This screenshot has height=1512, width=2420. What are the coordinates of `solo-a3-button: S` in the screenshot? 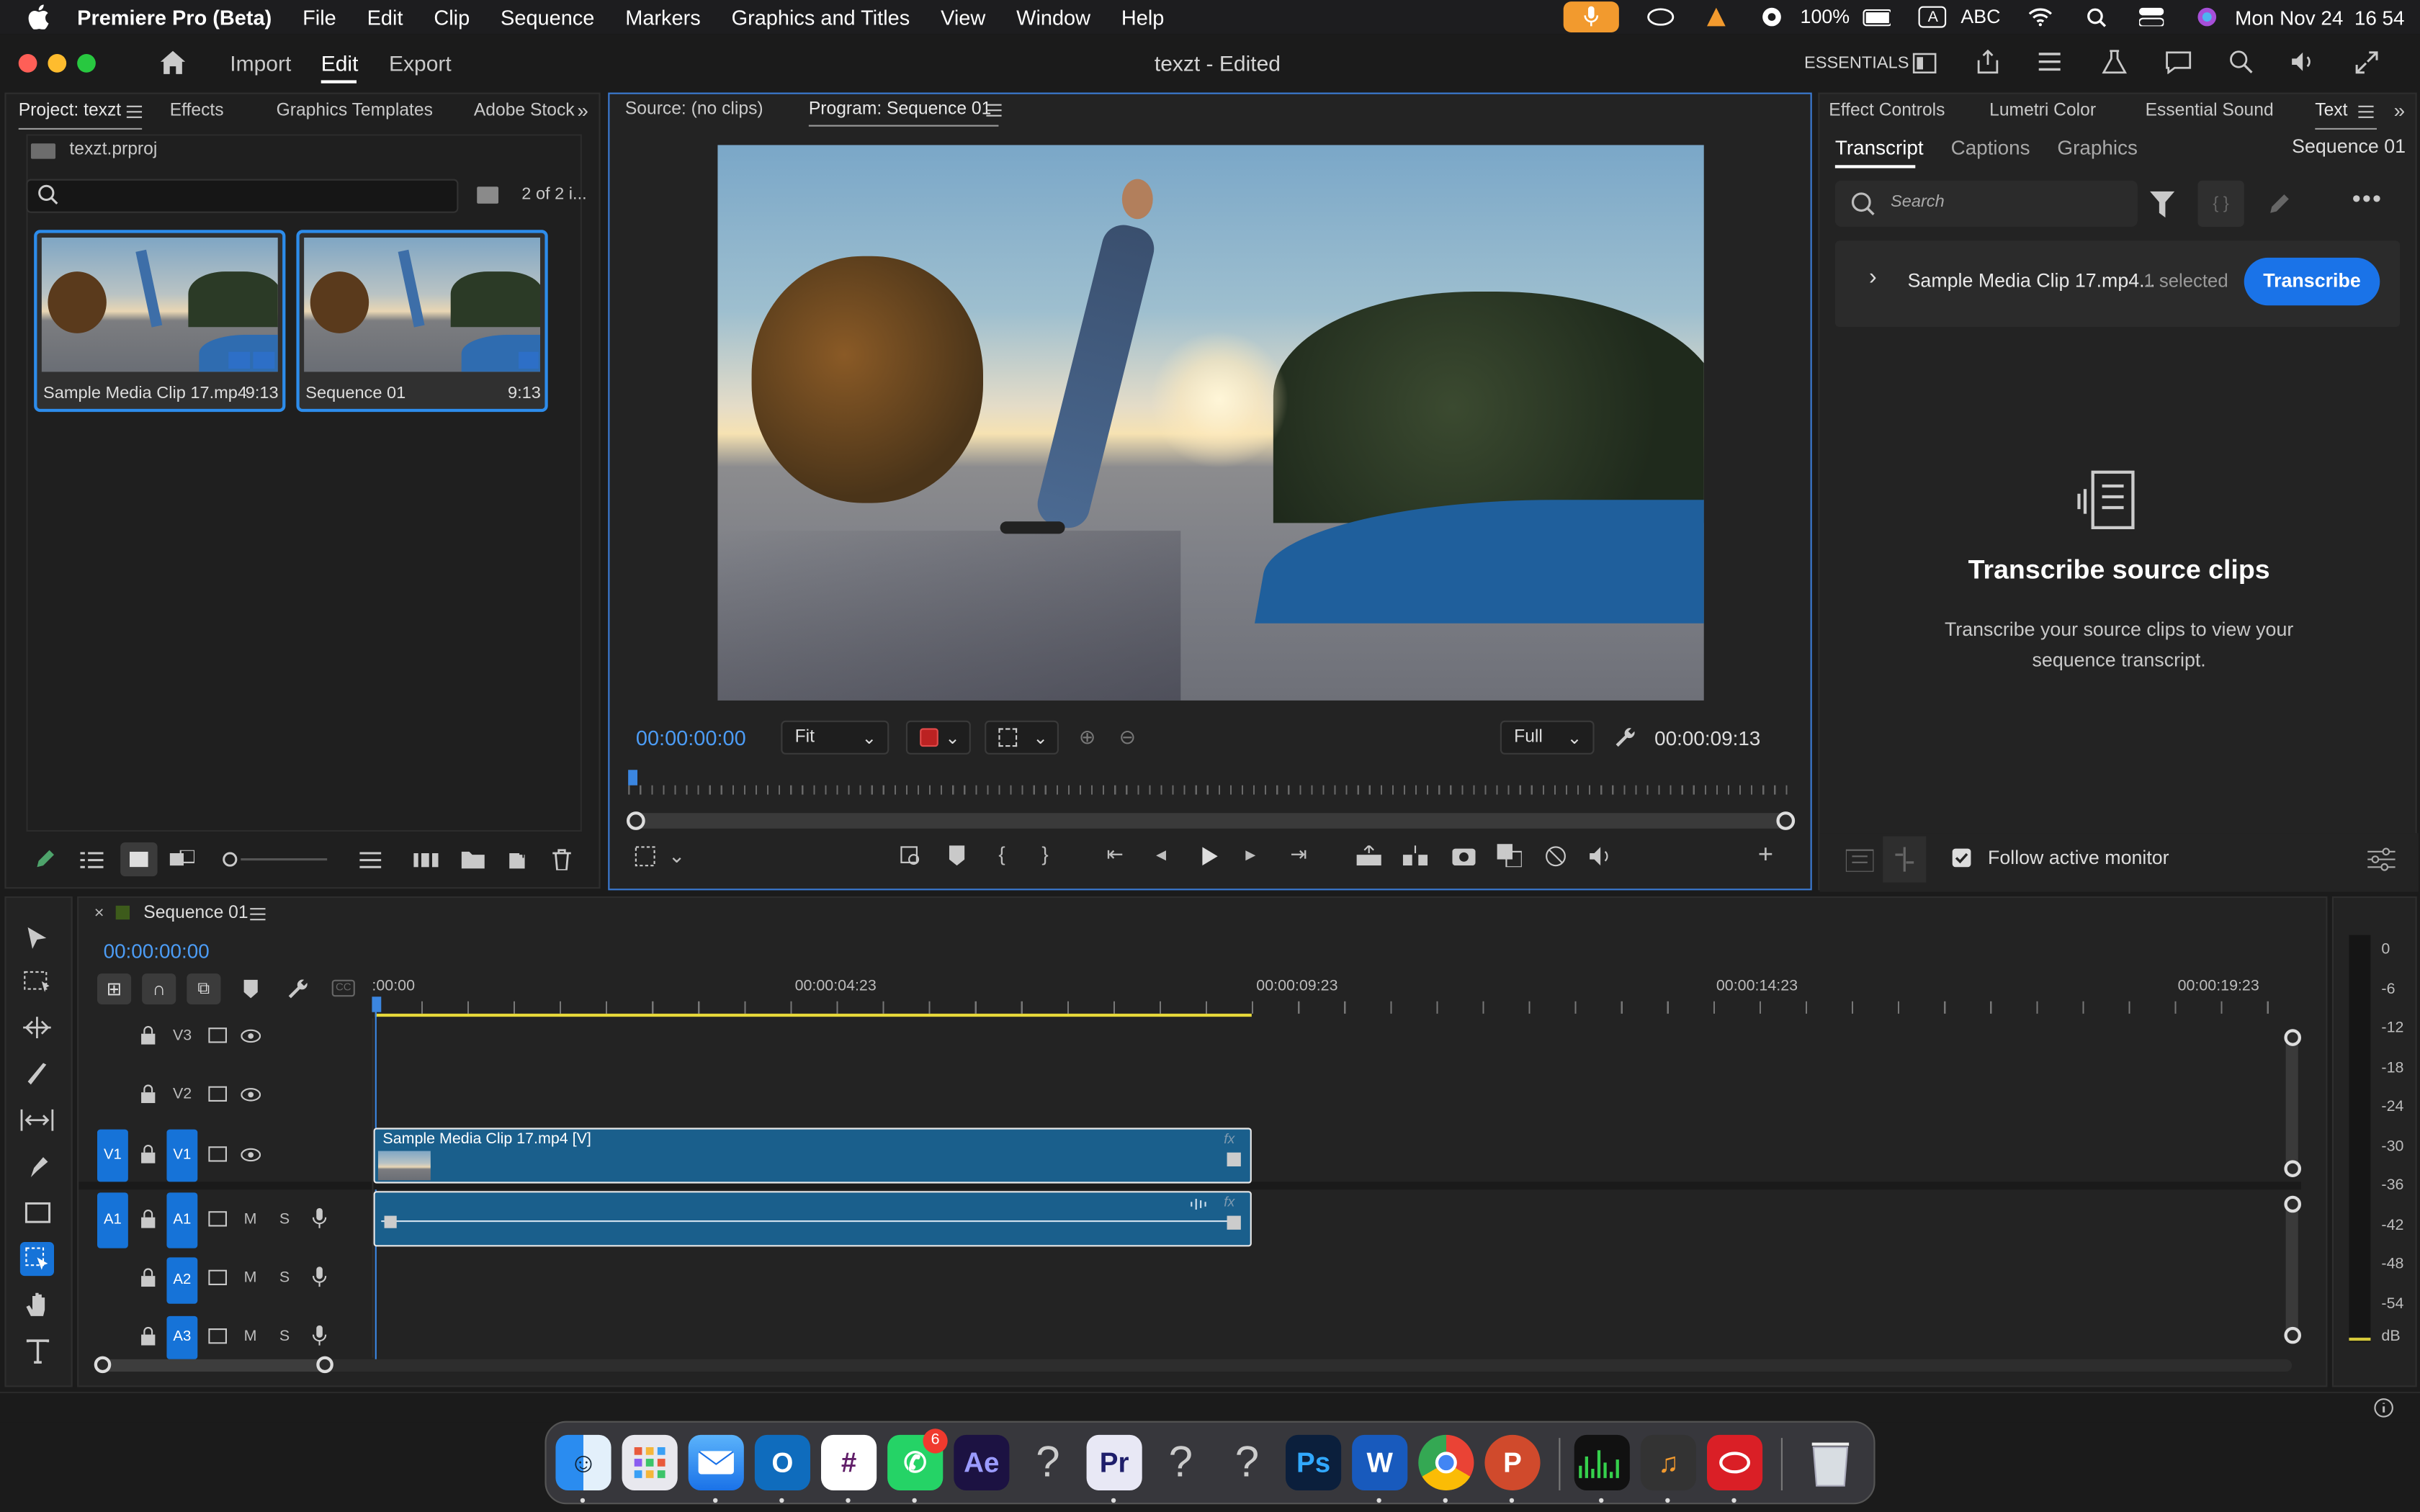 It's located at (284, 1337).